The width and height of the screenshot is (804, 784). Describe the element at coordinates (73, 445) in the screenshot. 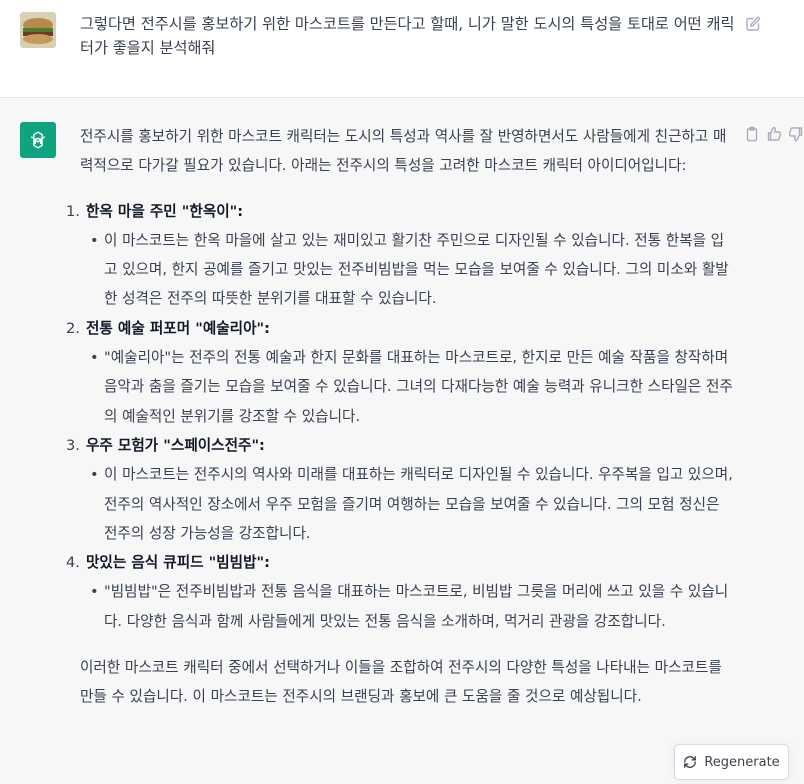

I see `list-number: 3.` at that location.